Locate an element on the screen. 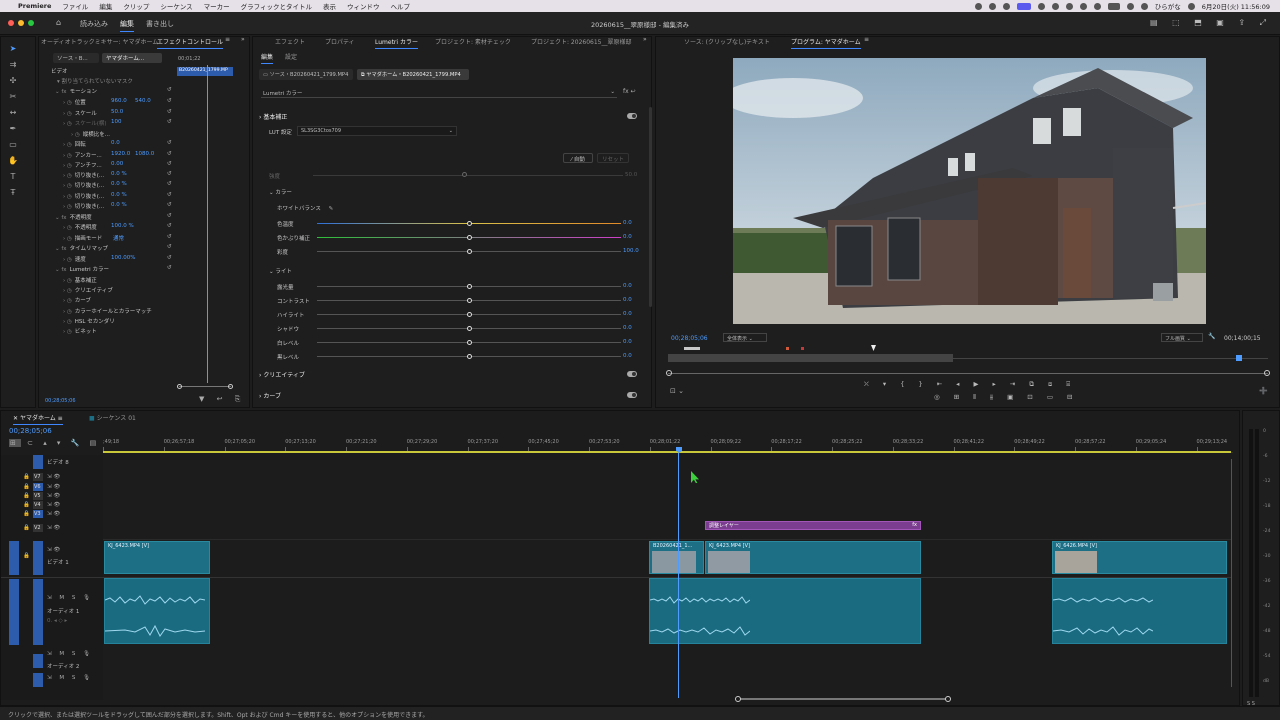 This screenshot has height=720, width=1280. track-target-a1 is located at coordinates (38, 612).